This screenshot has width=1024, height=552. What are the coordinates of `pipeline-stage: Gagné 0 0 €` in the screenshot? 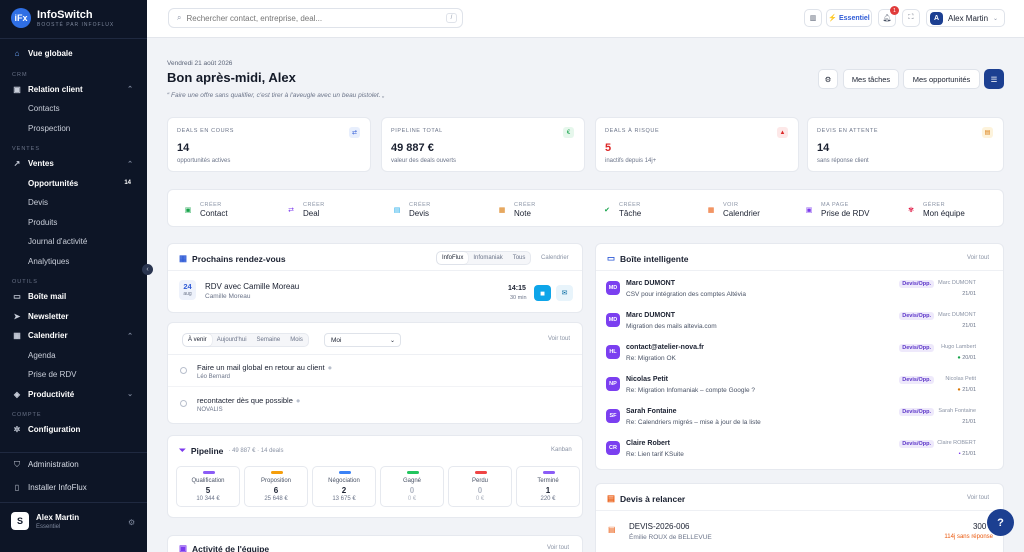 It's located at (412, 486).